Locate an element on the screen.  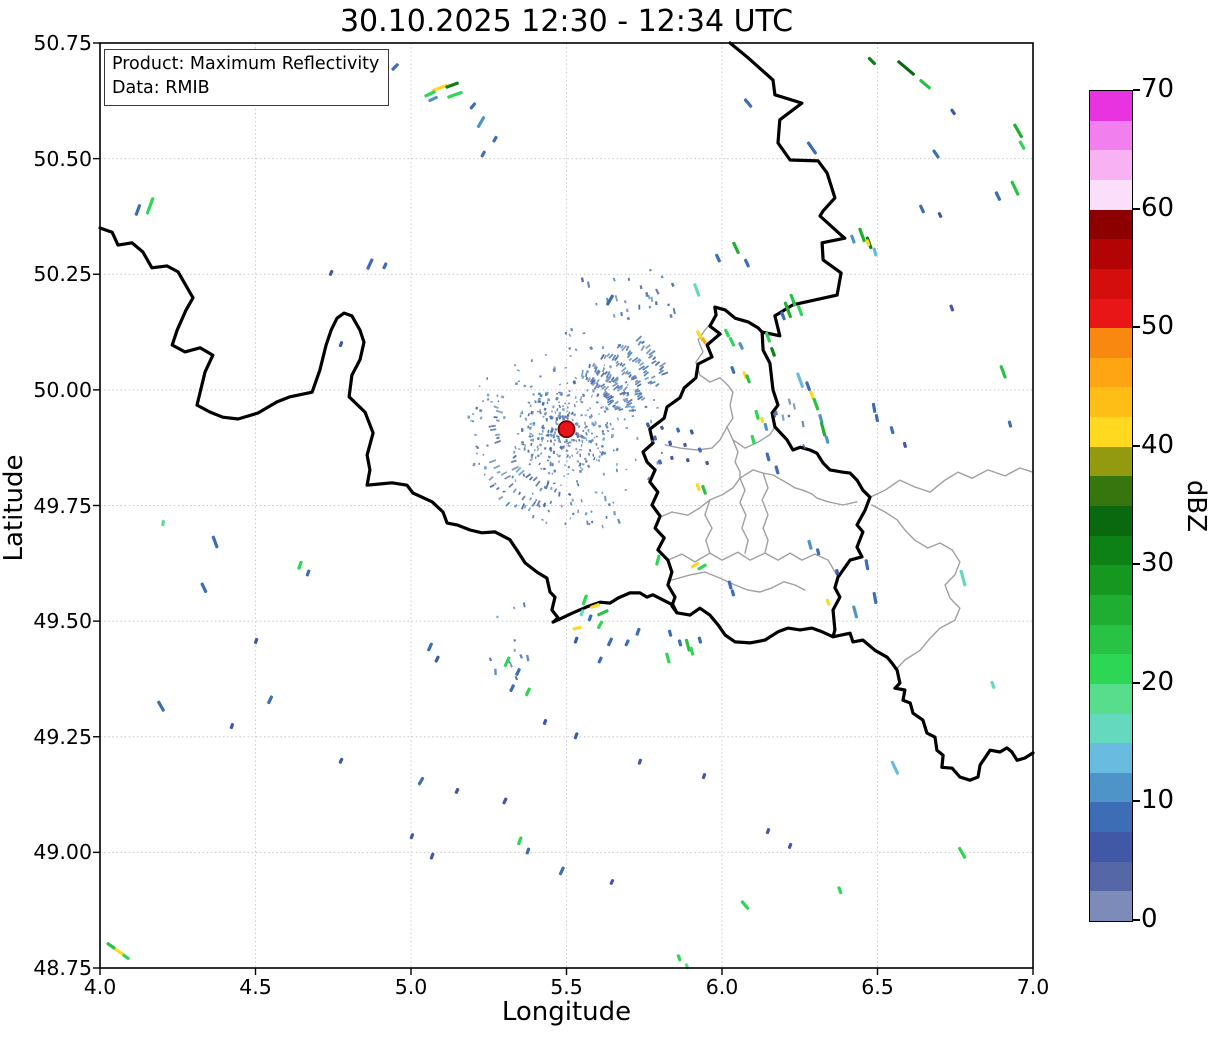
regional-border is located at coordinates (758, 493).